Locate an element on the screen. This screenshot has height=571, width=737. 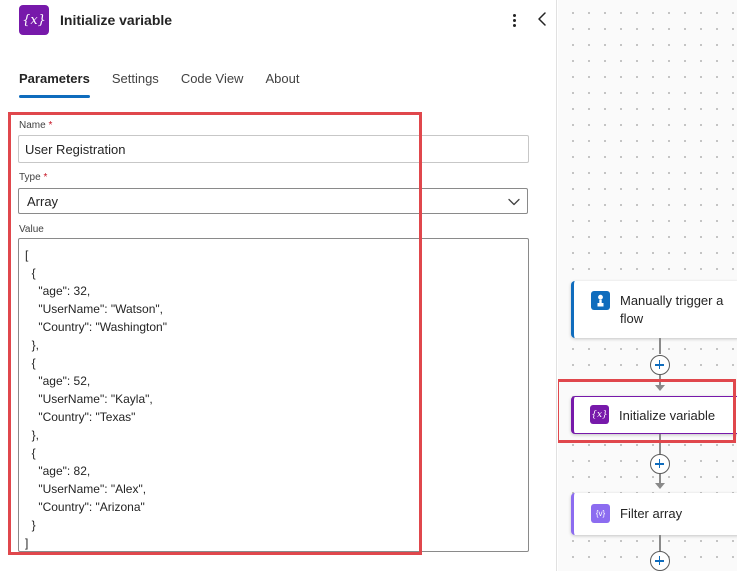
more-options-icon is located at coordinates (514, 20).